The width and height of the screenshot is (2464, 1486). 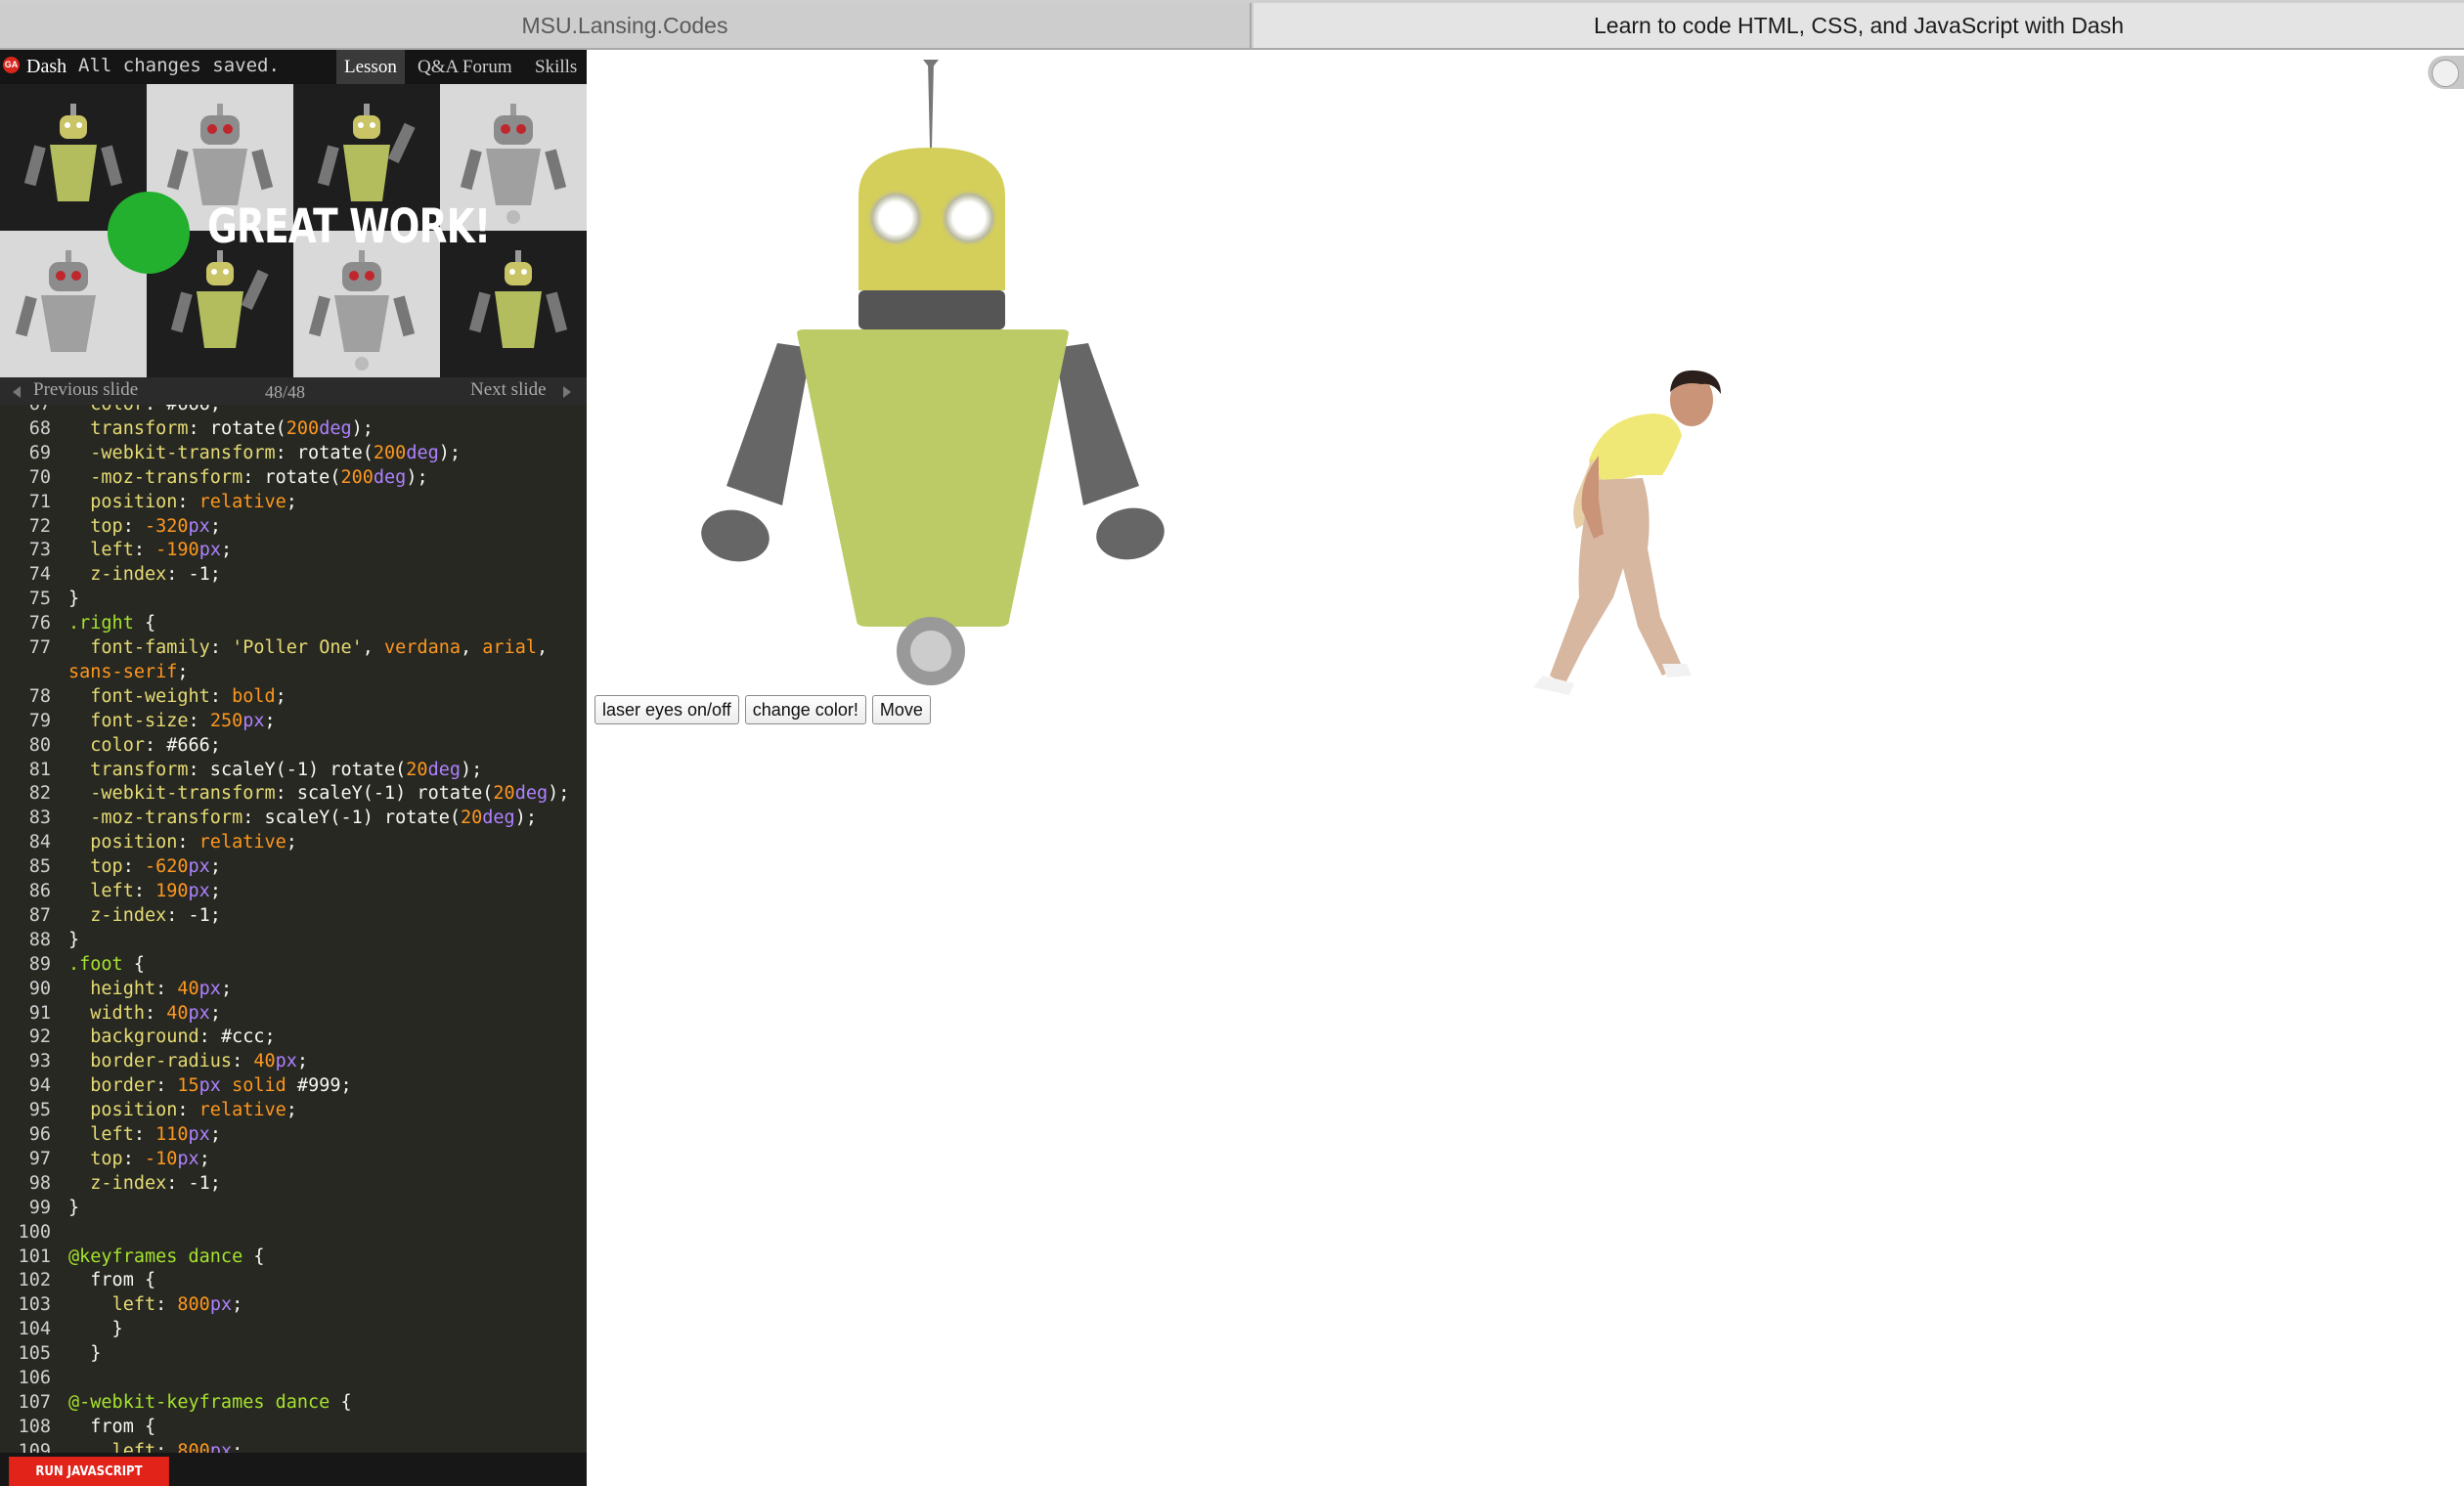 What do you see at coordinates (128, 671) in the screenshot?
I see `line-text: sans-serif;` at bounding box center [128, 671].